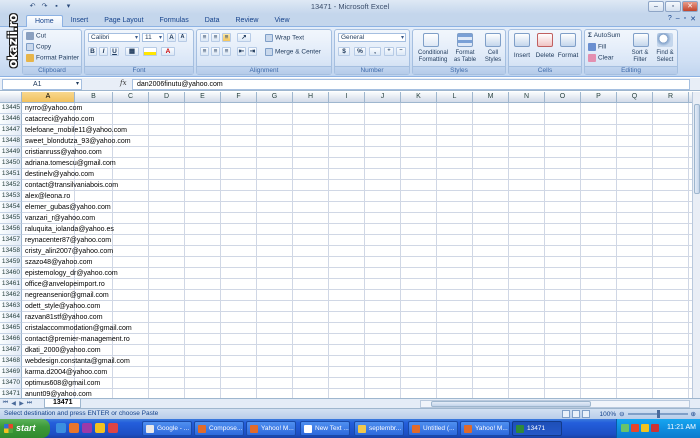 This screenshot has height=438, width=700. Describe the element at coordinates (77, 141) in the screenshot. I see `cell-a-value: sweet_blondutza_93@yahoo.com` at that location.